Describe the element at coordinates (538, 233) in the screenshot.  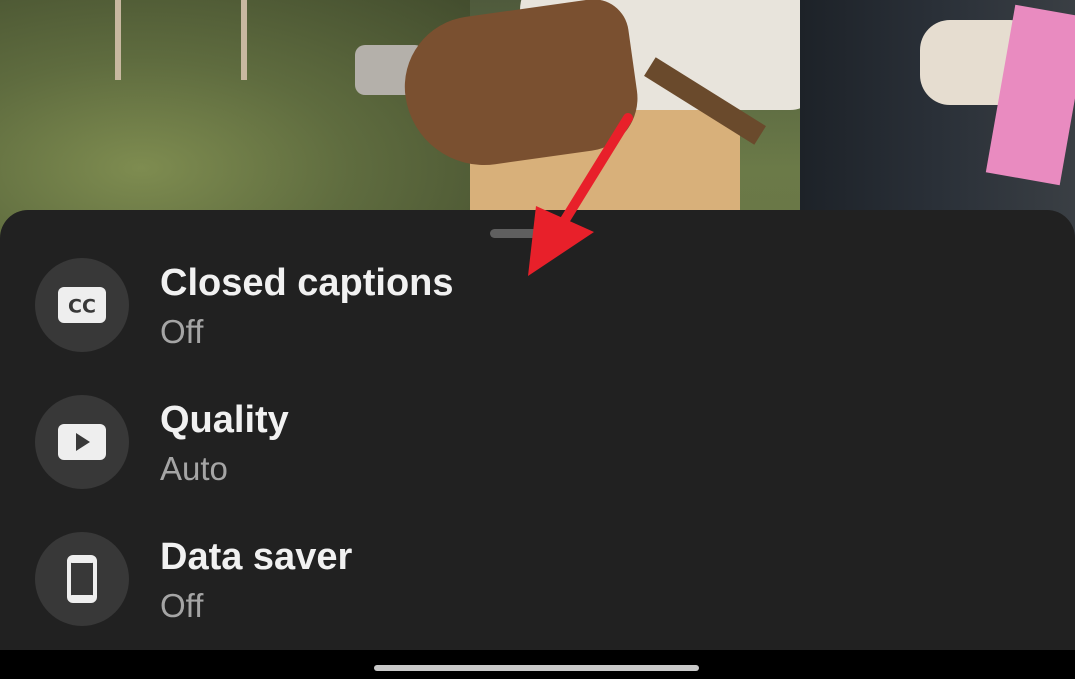
I see `sheet-drag-handle` at that location.